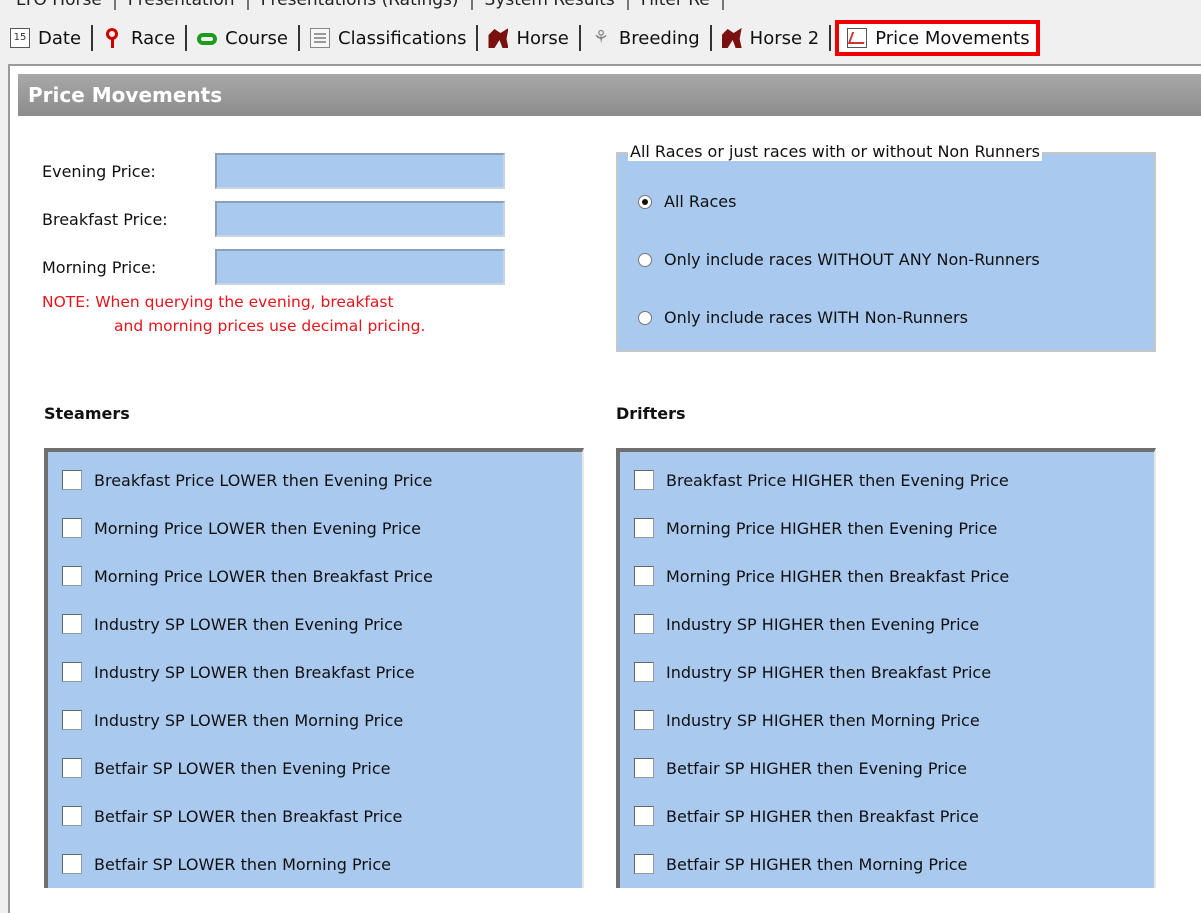 The height and width of the screenshot is (913, 1201). What do you see at coordinates (207, 39) in the screenshot?
I see `course-track-icon` at bounding box center [207, 39].